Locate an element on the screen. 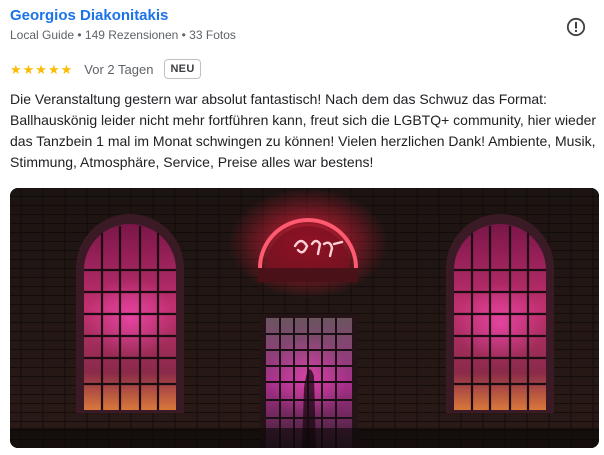  left-arched-window is located at coordinates (130, 313).